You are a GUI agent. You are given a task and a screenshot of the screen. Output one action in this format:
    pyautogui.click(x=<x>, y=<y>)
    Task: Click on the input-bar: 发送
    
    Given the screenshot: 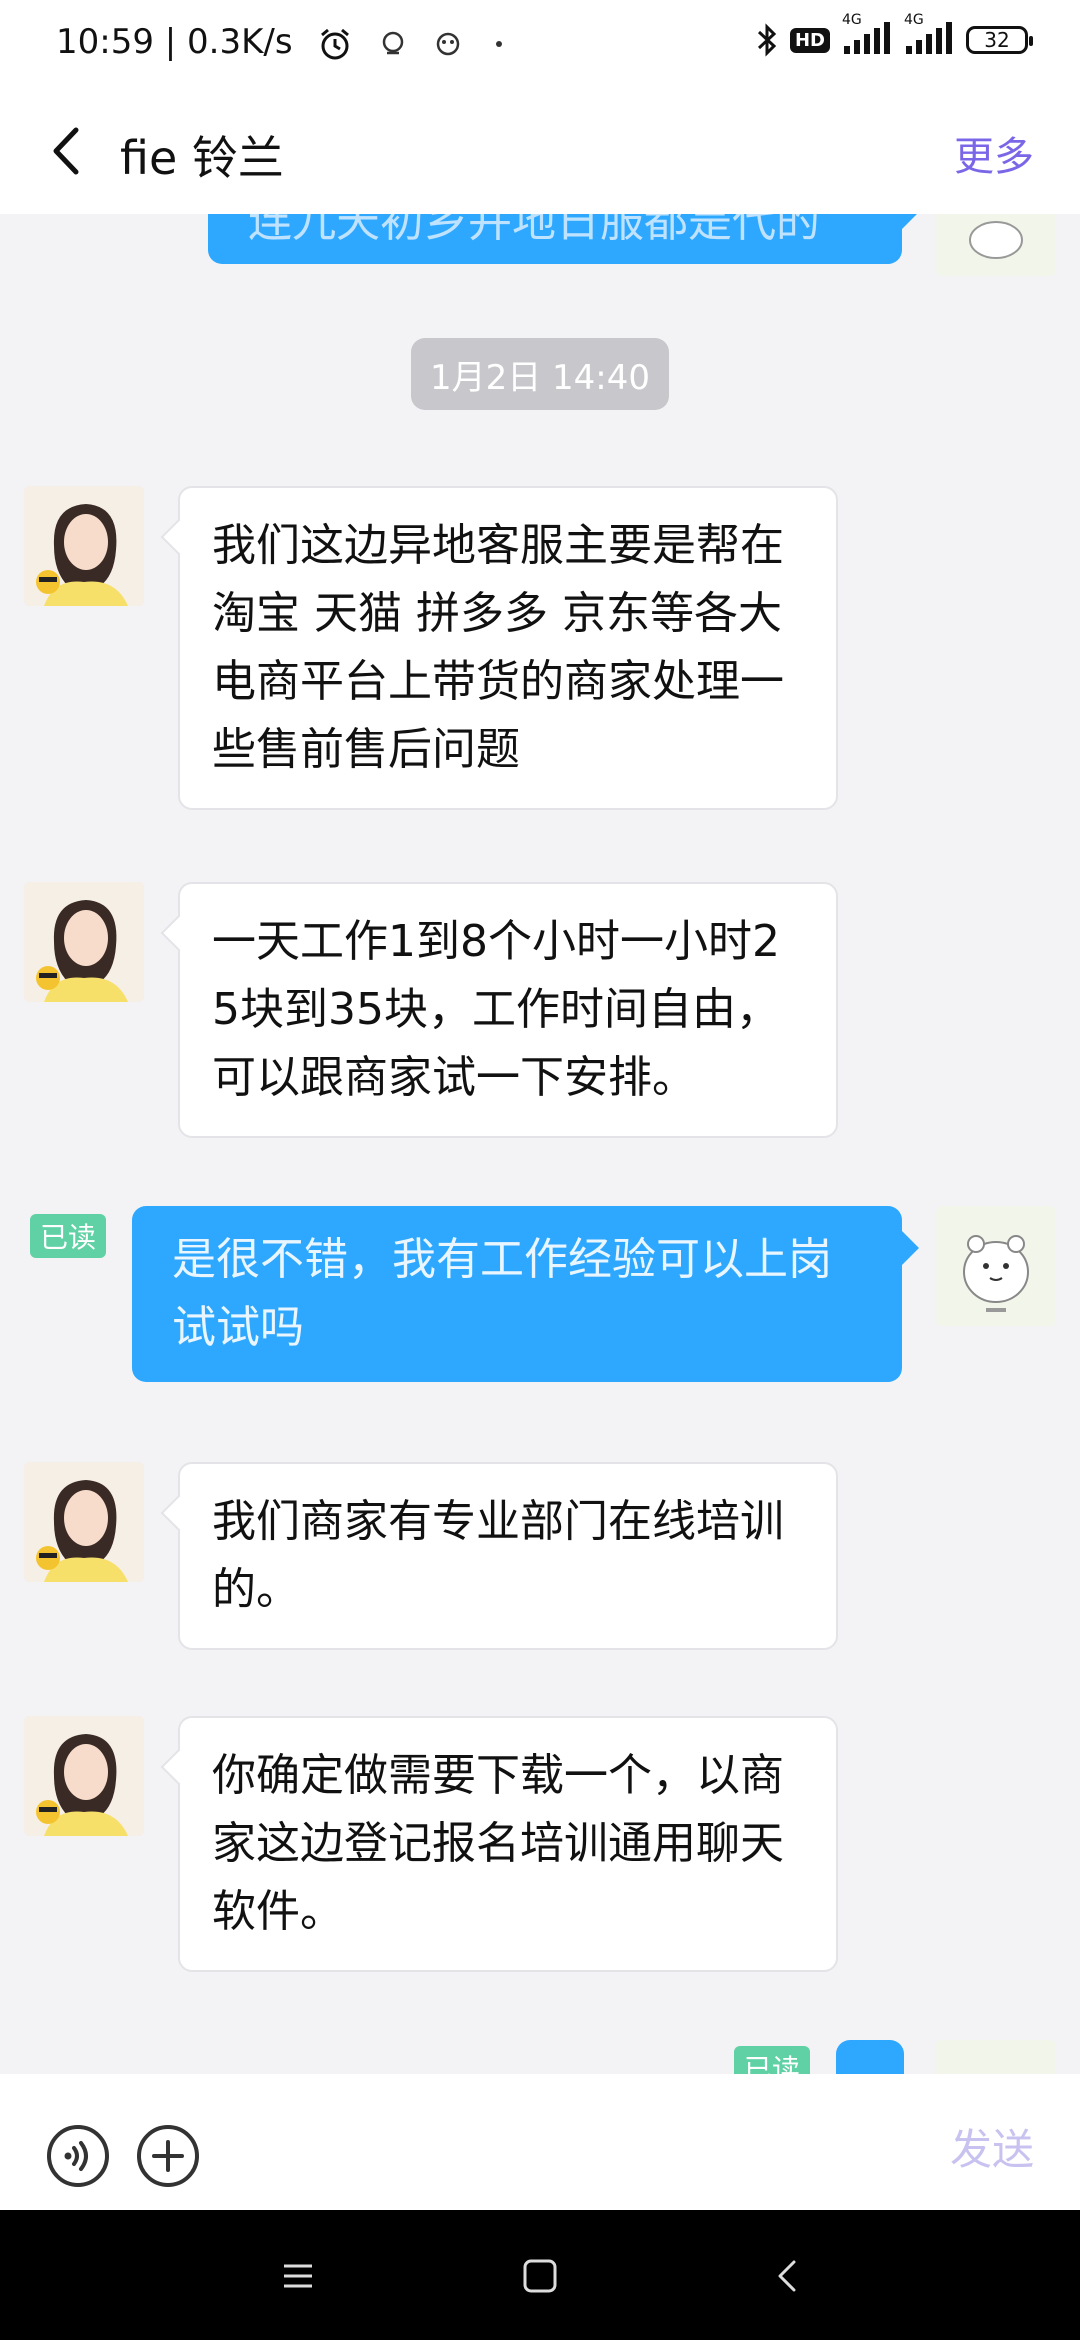 What is the action you would take?
    pyautogui.click(x=540, y=2142)
    